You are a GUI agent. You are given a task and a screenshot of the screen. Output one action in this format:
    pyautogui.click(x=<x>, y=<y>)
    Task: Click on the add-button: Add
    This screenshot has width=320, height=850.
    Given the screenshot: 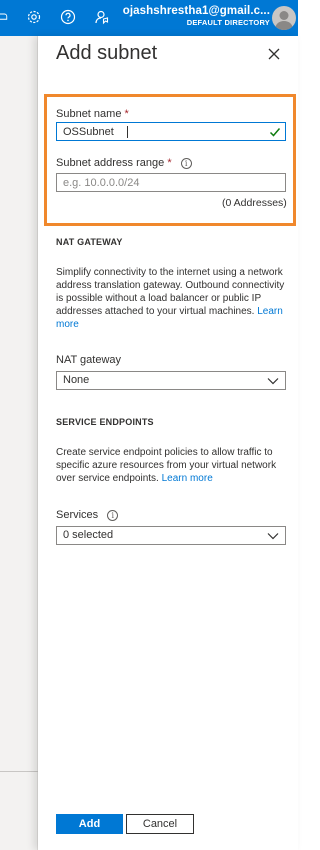 What is the action you would take?
    pyautogui.click(x=89, y=824)
    